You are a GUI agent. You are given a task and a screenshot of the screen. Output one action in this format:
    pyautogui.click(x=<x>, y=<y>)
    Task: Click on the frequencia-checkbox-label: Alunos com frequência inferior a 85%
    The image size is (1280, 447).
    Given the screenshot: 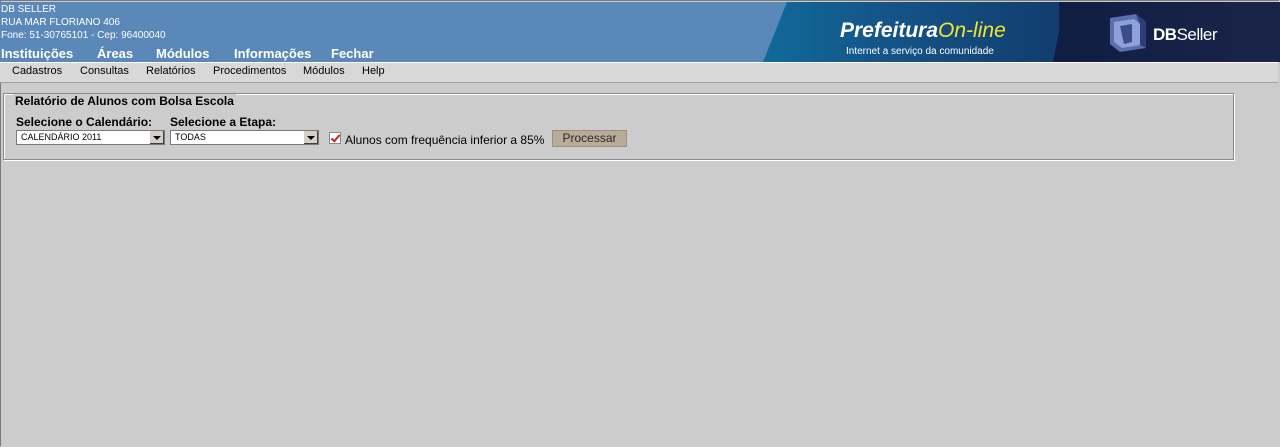 What is the action you would take?
    pyautogui.click(x=445, y=140)
    